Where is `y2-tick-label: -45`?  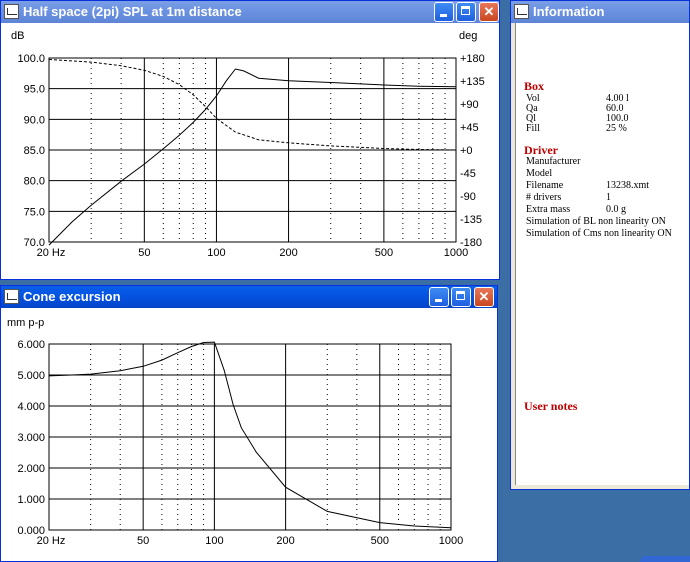
y2-tick-label: -45 is located at coordinates (468, 174).